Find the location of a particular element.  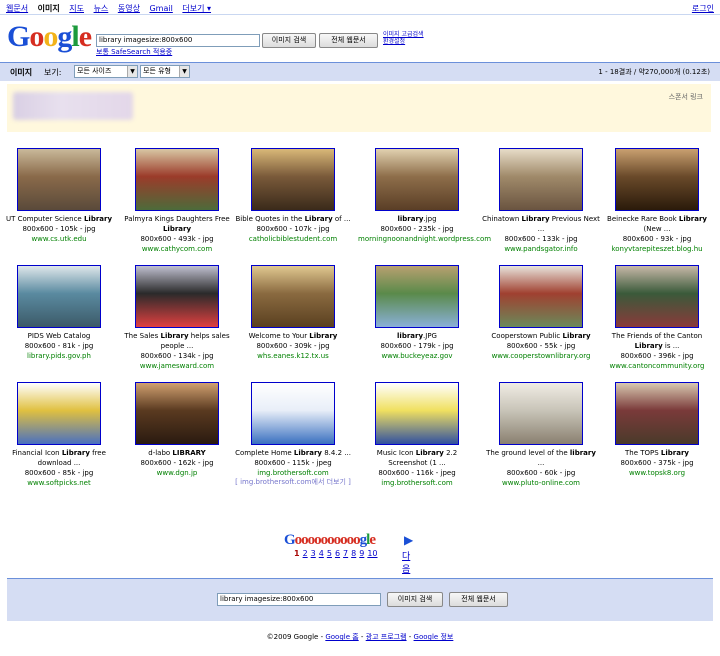

footer-ads-link: 광고 프로그램 is located at coordinates (386, 637).